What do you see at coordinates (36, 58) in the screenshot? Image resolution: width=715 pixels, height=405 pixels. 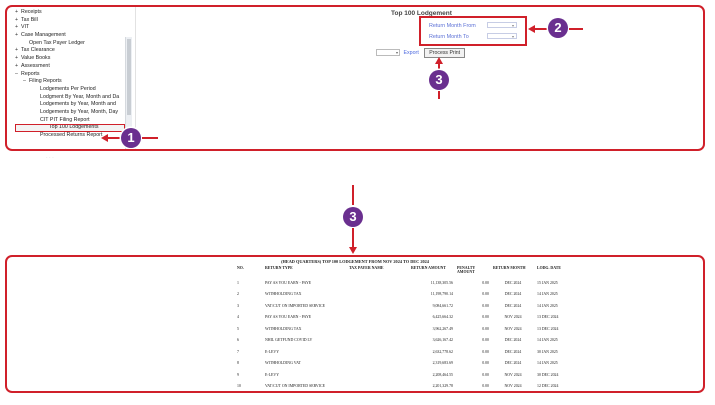 I see `sidebar-item-label: Value Books` at bounding box center [36, 58].